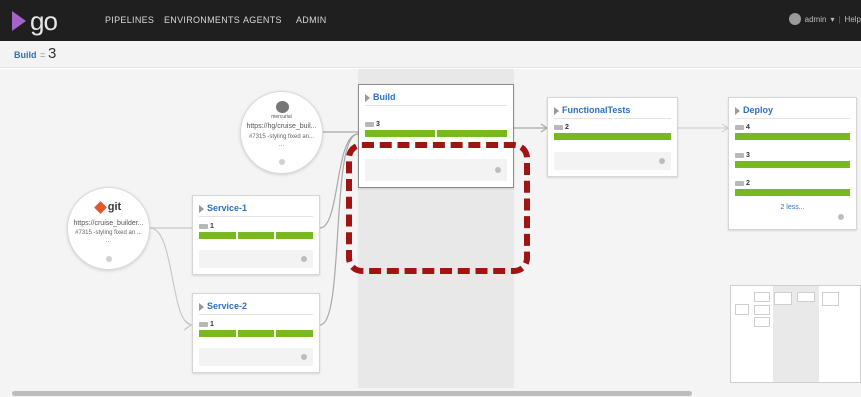  Describe the element at coordinates (352, 393) in the screenshot. I see `scrollbar-thumb` at that location.